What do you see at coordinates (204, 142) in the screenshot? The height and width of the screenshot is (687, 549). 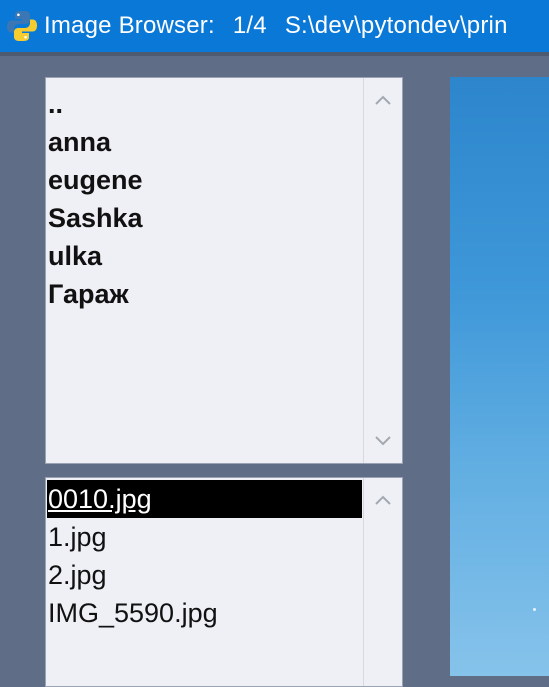 I see `directory-item-anna: anna` at bounding box center [204, 142].